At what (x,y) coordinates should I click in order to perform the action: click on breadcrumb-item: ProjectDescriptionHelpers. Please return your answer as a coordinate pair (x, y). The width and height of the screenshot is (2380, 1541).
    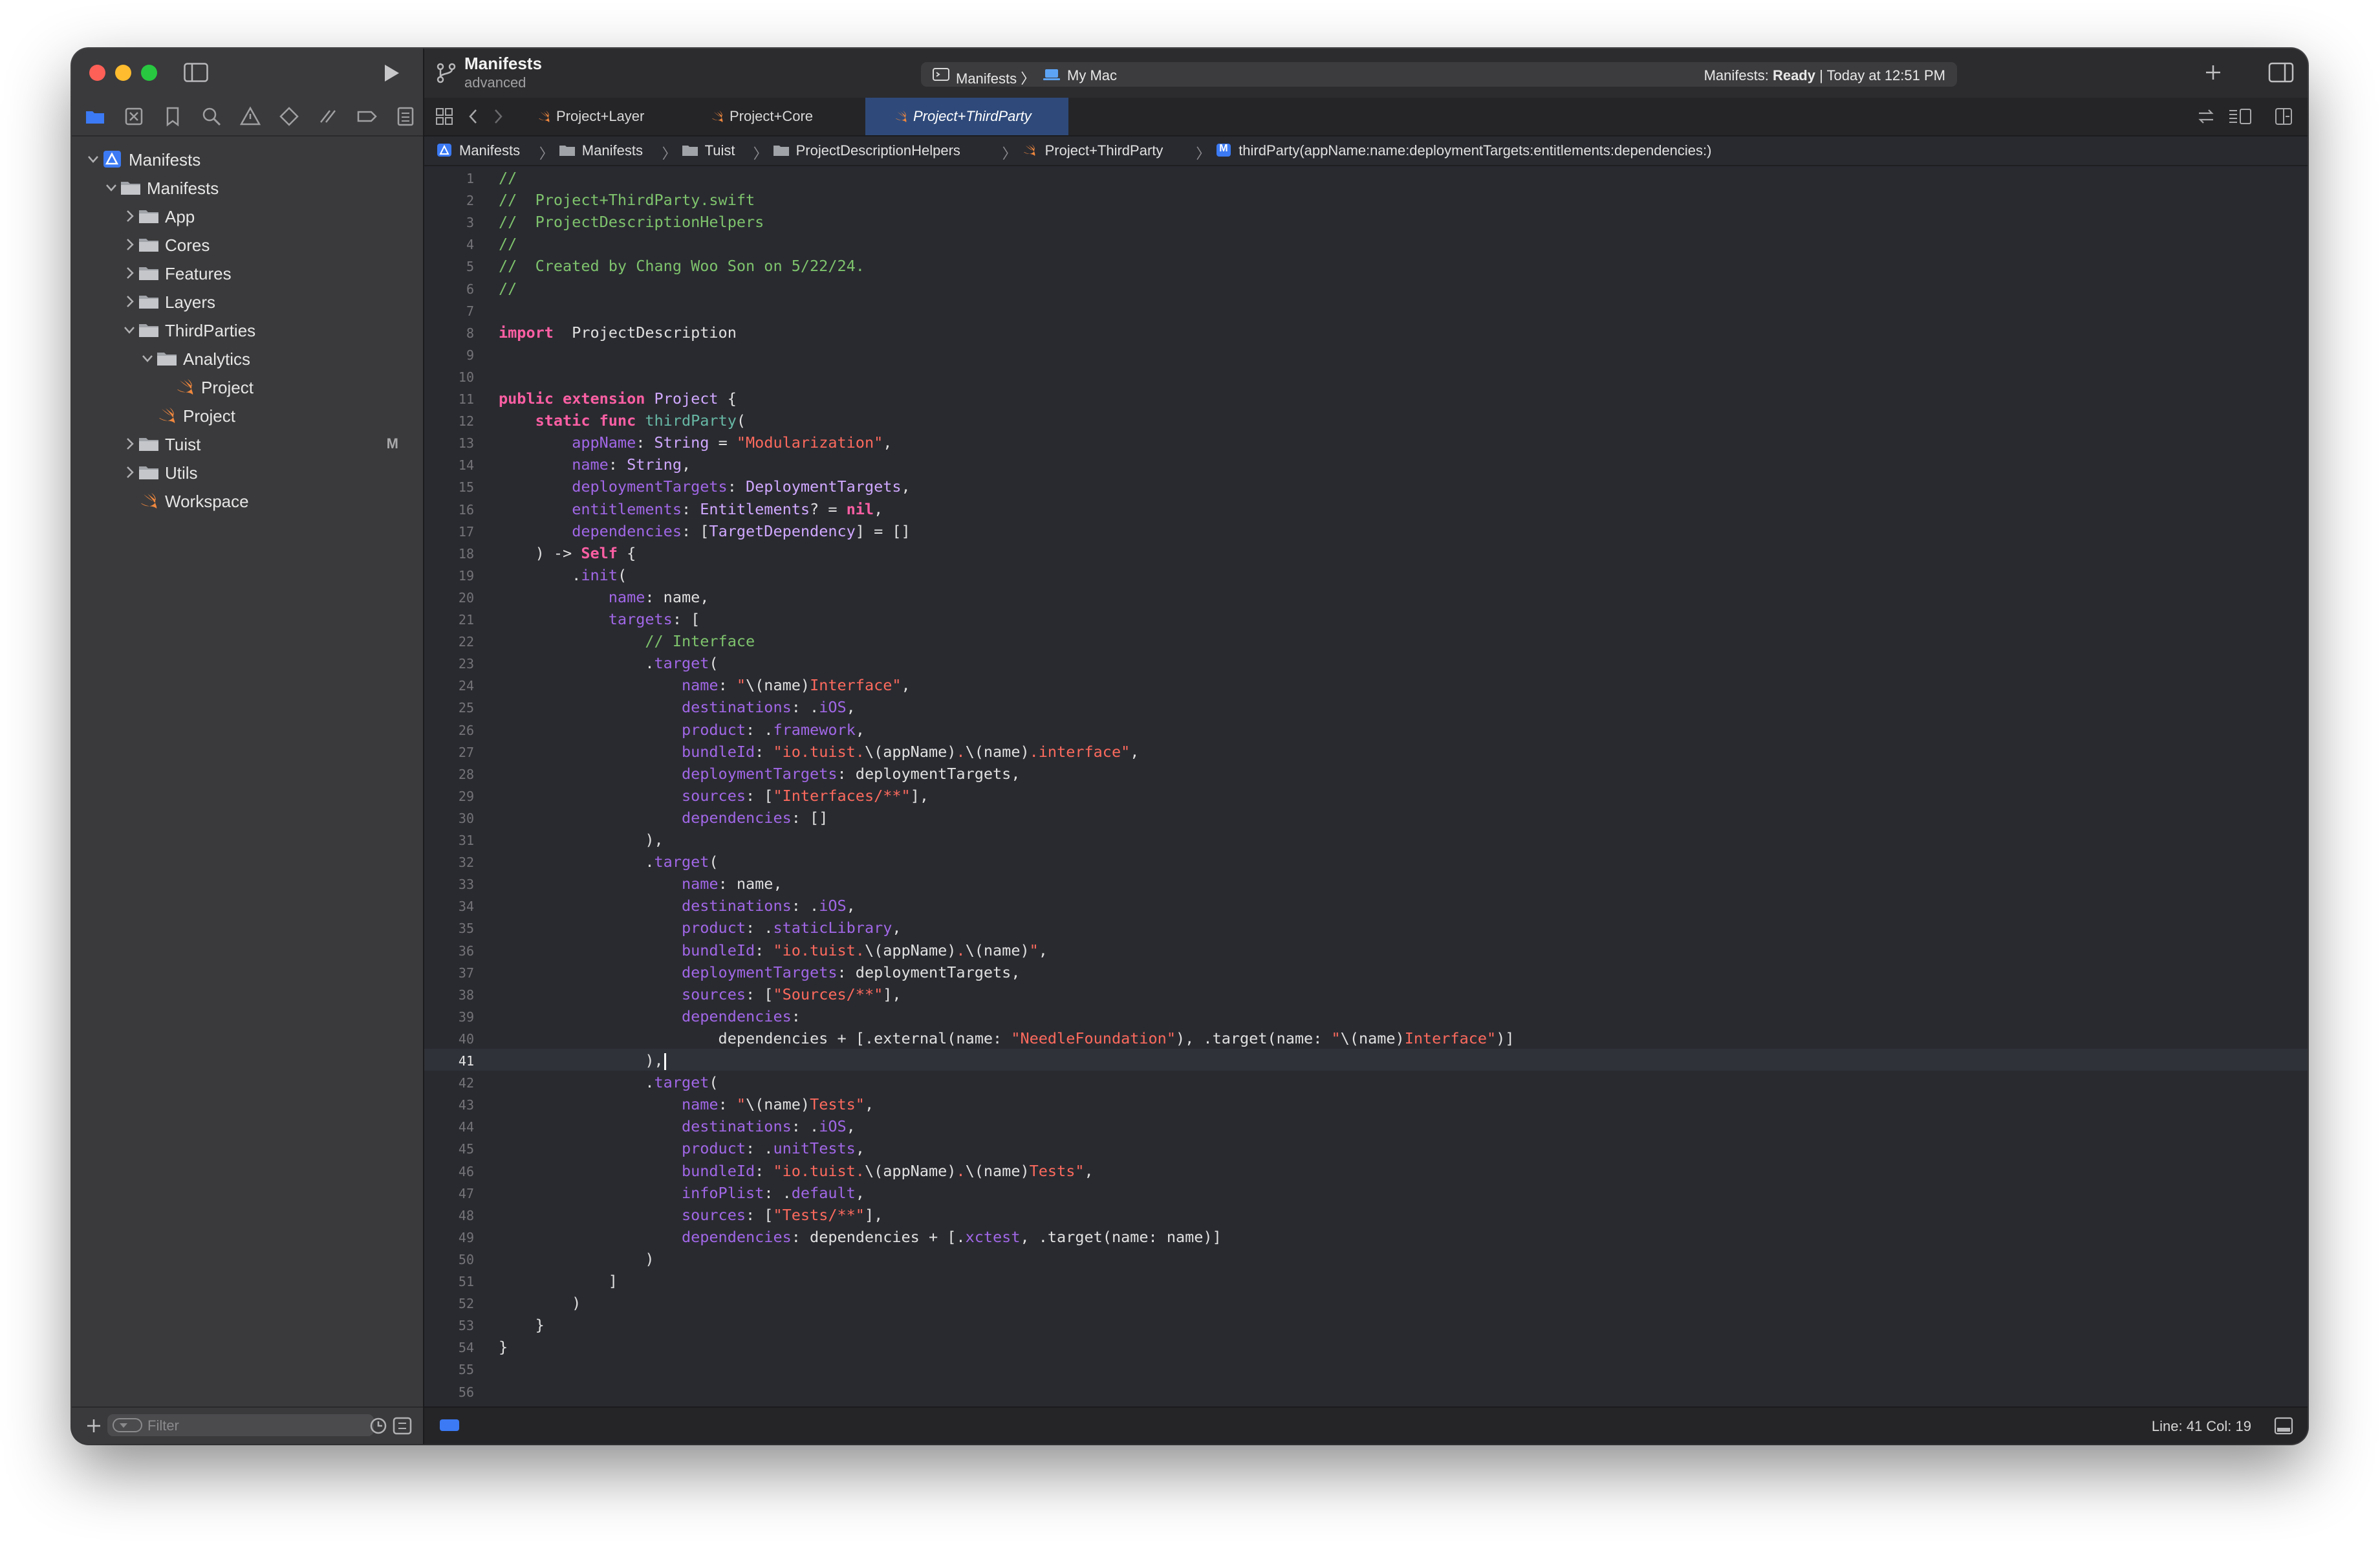
    Looking at the image, I should click on (878, 150).